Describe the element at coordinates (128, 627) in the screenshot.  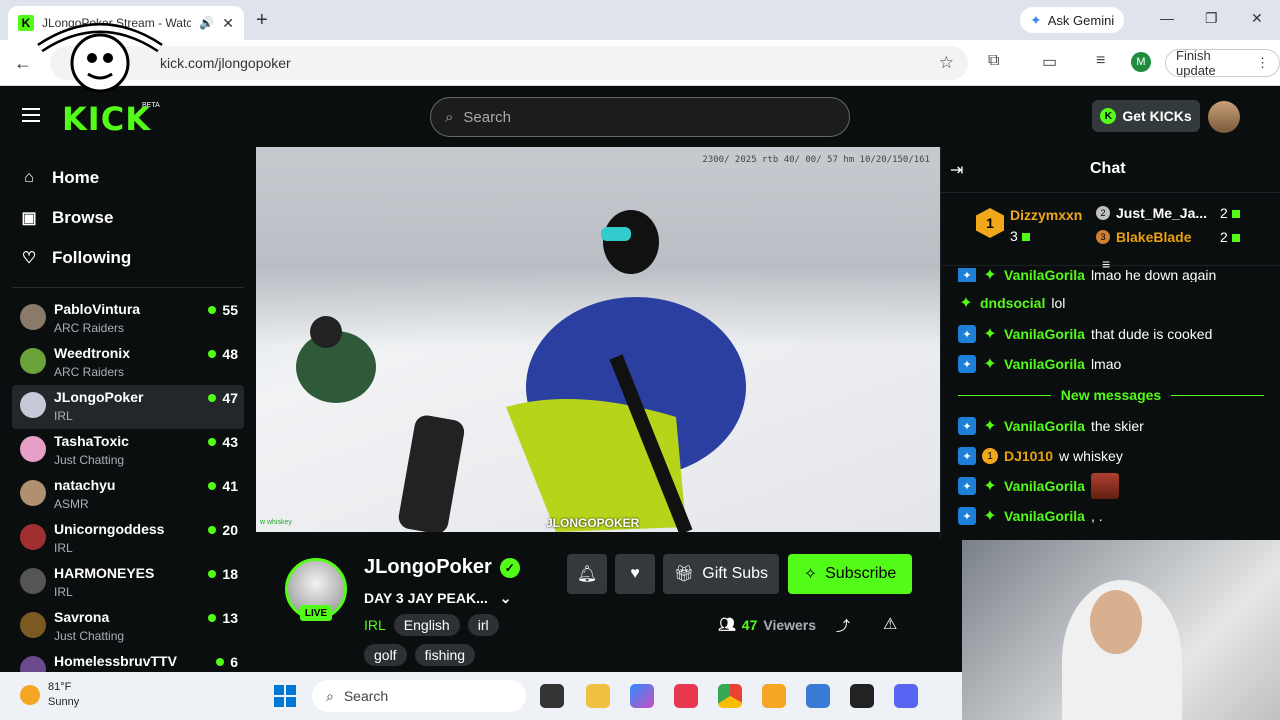
I see `channel-item: Savrona Just Chatting 13` at that location.